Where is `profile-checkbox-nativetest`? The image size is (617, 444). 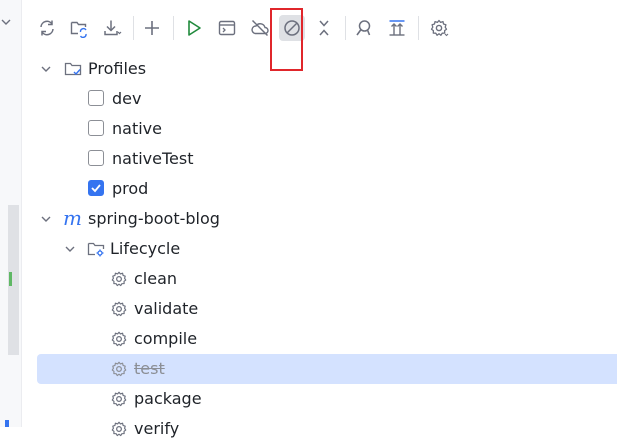 profile-checkbox-nativetest is located at coordinates (96, 158).